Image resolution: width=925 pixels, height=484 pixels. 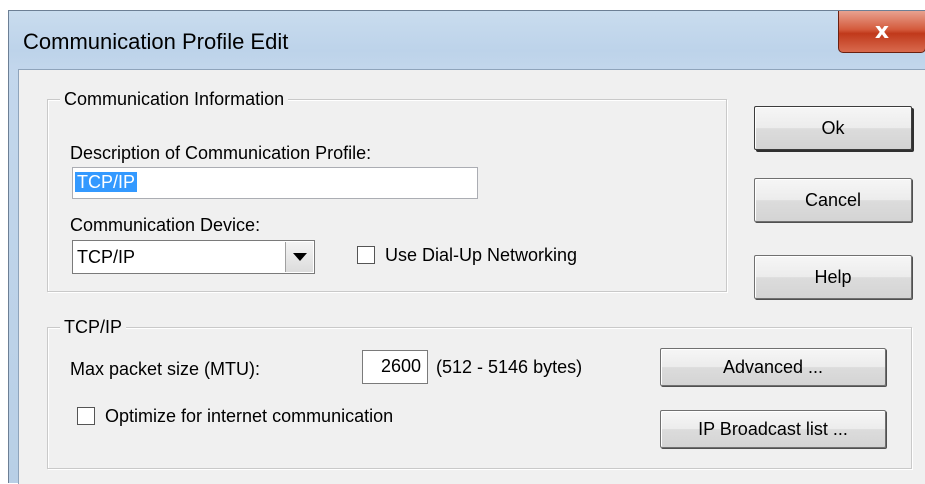 What do you see at coordinates (833, 128) in the screenshot?
I see `ok-button: Ok` at bounding box center [833, 128].